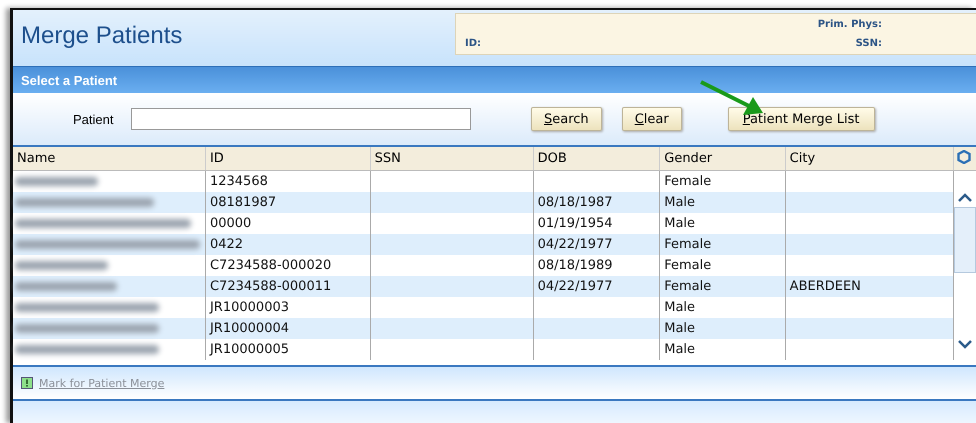  What do you see at coordinates (239, 181) in the screenshot?
I see `table-cell: 1234568` at bounding box center [239, 181].